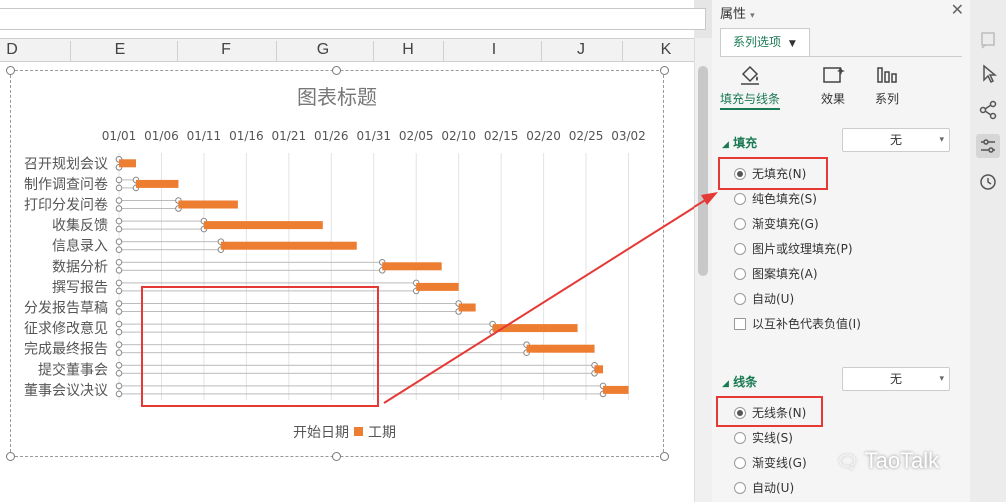 The height and width of the screenshot is (502, 1006). I want to click on scrollbar-thumb, so click(703, 171).